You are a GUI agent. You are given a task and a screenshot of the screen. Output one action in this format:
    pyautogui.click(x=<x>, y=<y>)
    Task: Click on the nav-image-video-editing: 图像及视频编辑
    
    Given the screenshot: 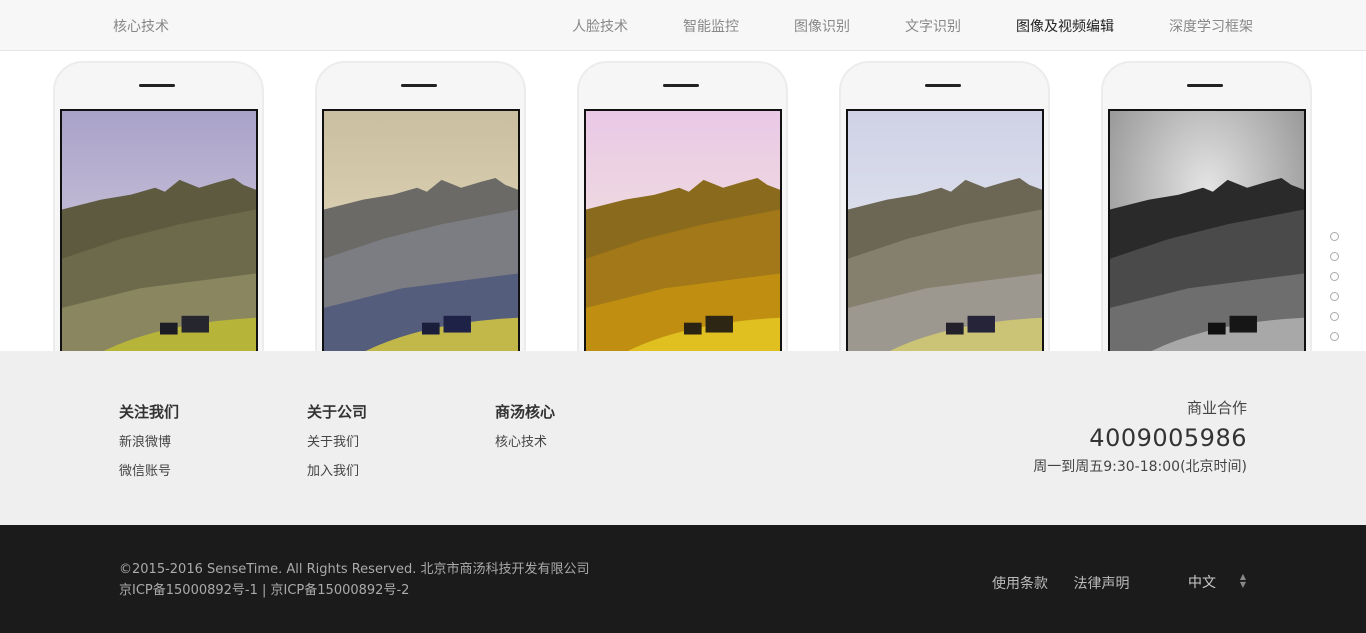 What is the action you would take?
    pyautogui.click(x=1065, y=26)
    